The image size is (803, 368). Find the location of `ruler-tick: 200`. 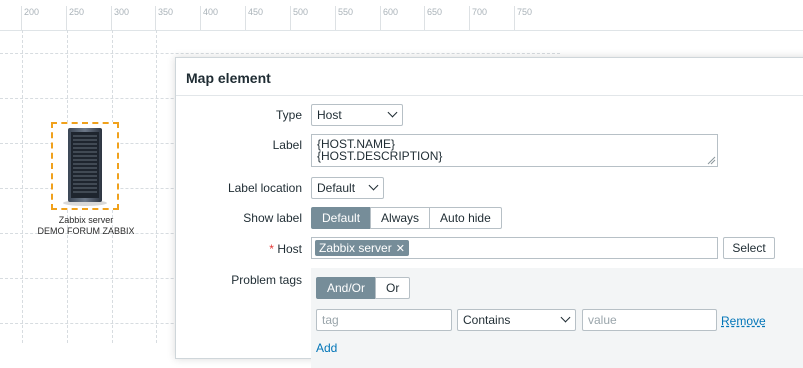

ruler-tick: 200 is located at coordinates (30, 18).